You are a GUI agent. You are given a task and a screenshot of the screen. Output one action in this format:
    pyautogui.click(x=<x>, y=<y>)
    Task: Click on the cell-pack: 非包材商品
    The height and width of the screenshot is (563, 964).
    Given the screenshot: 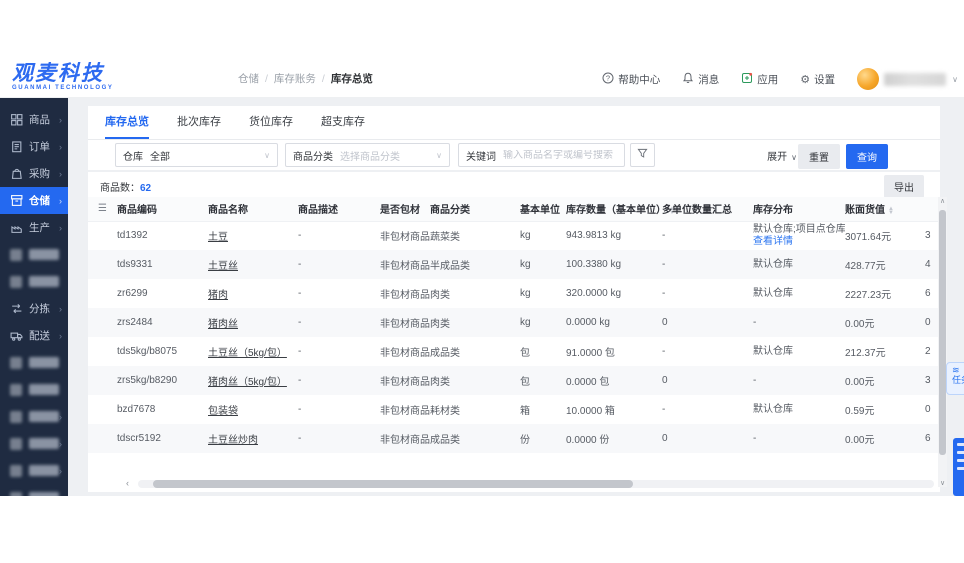 What is the action you would take?
    pyautogui.click(x=405, y=456)
    